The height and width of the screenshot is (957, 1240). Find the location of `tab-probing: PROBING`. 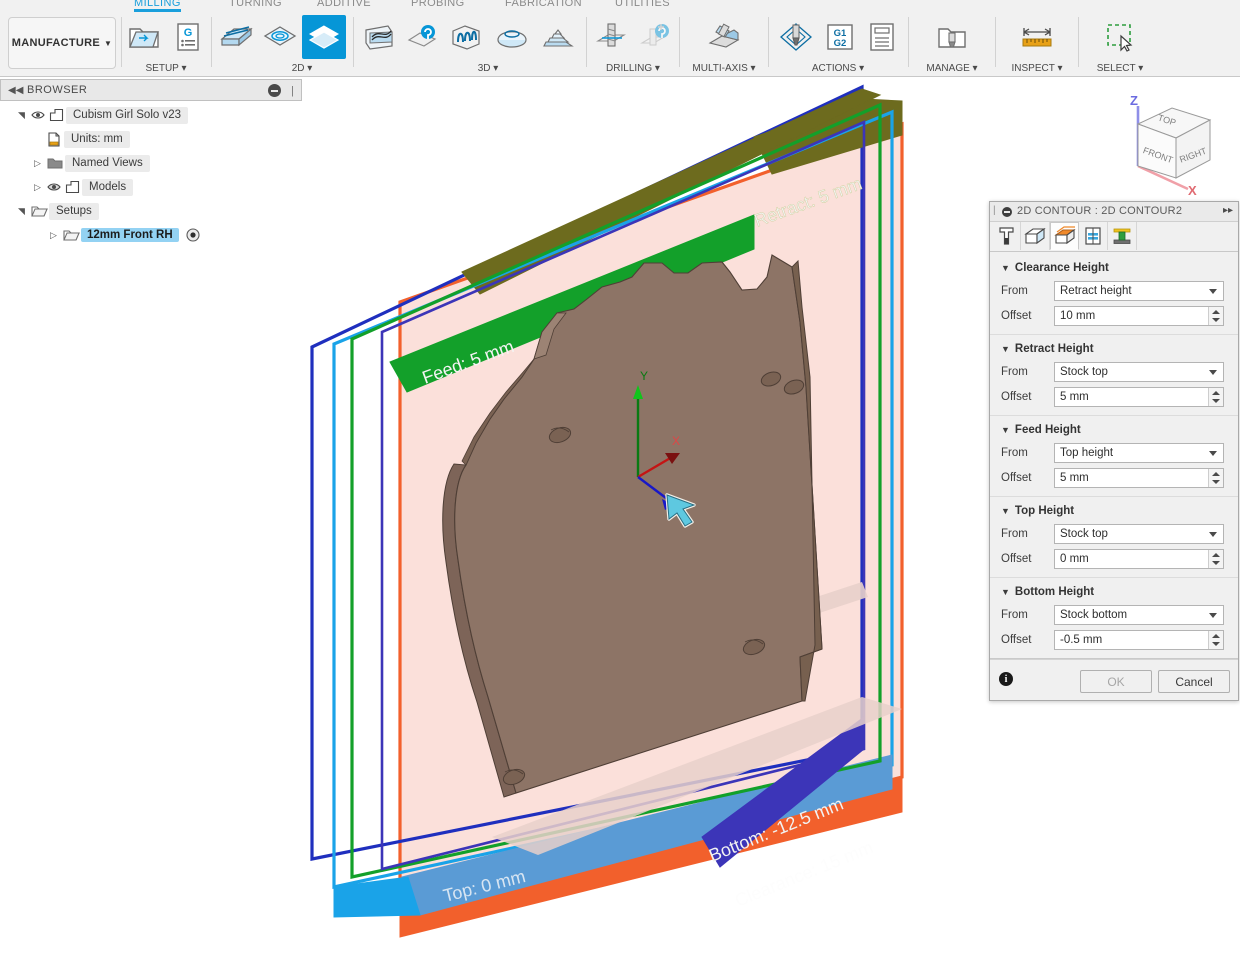

tab-probing: PROBING is located at coordinates (438, 4).